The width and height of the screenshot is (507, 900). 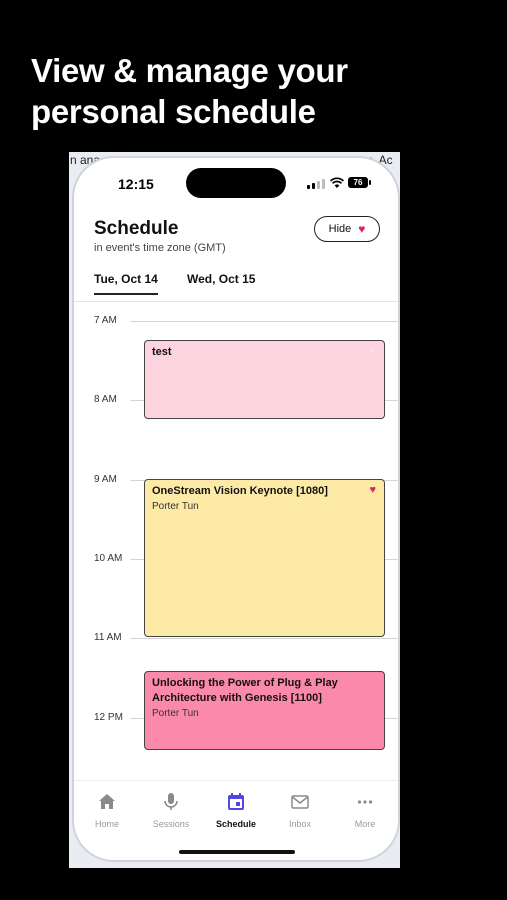 I want to click on event-card-test: test ♥, so click(x=264, y=379).